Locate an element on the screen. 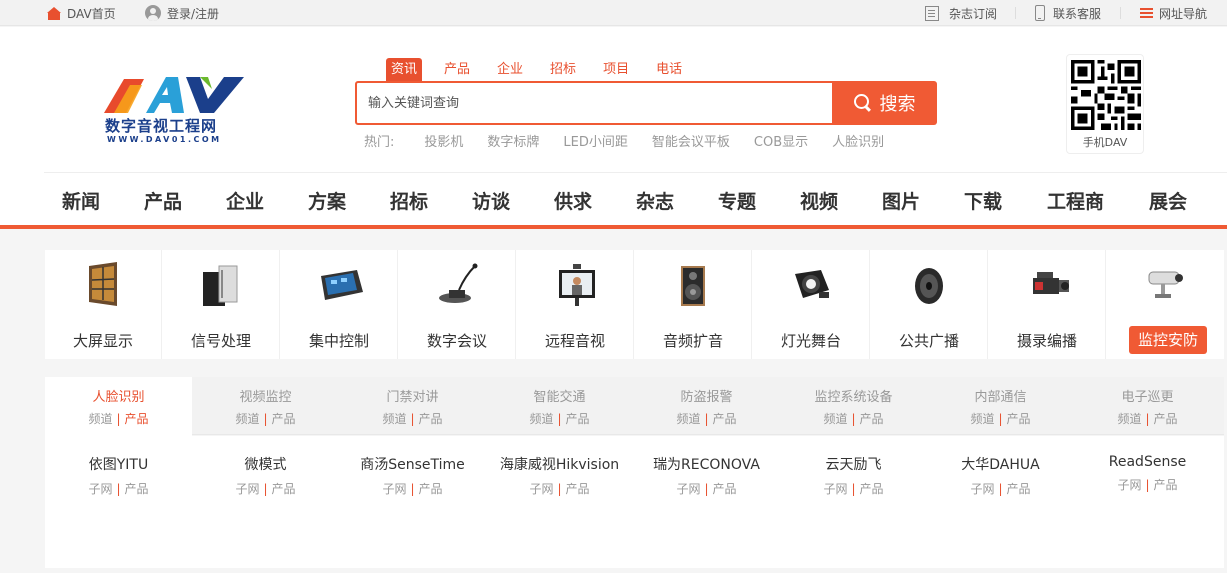 The image size is (1227, 573). brand-name: 海康威视Hikvision is located at coordinates (559, 464).